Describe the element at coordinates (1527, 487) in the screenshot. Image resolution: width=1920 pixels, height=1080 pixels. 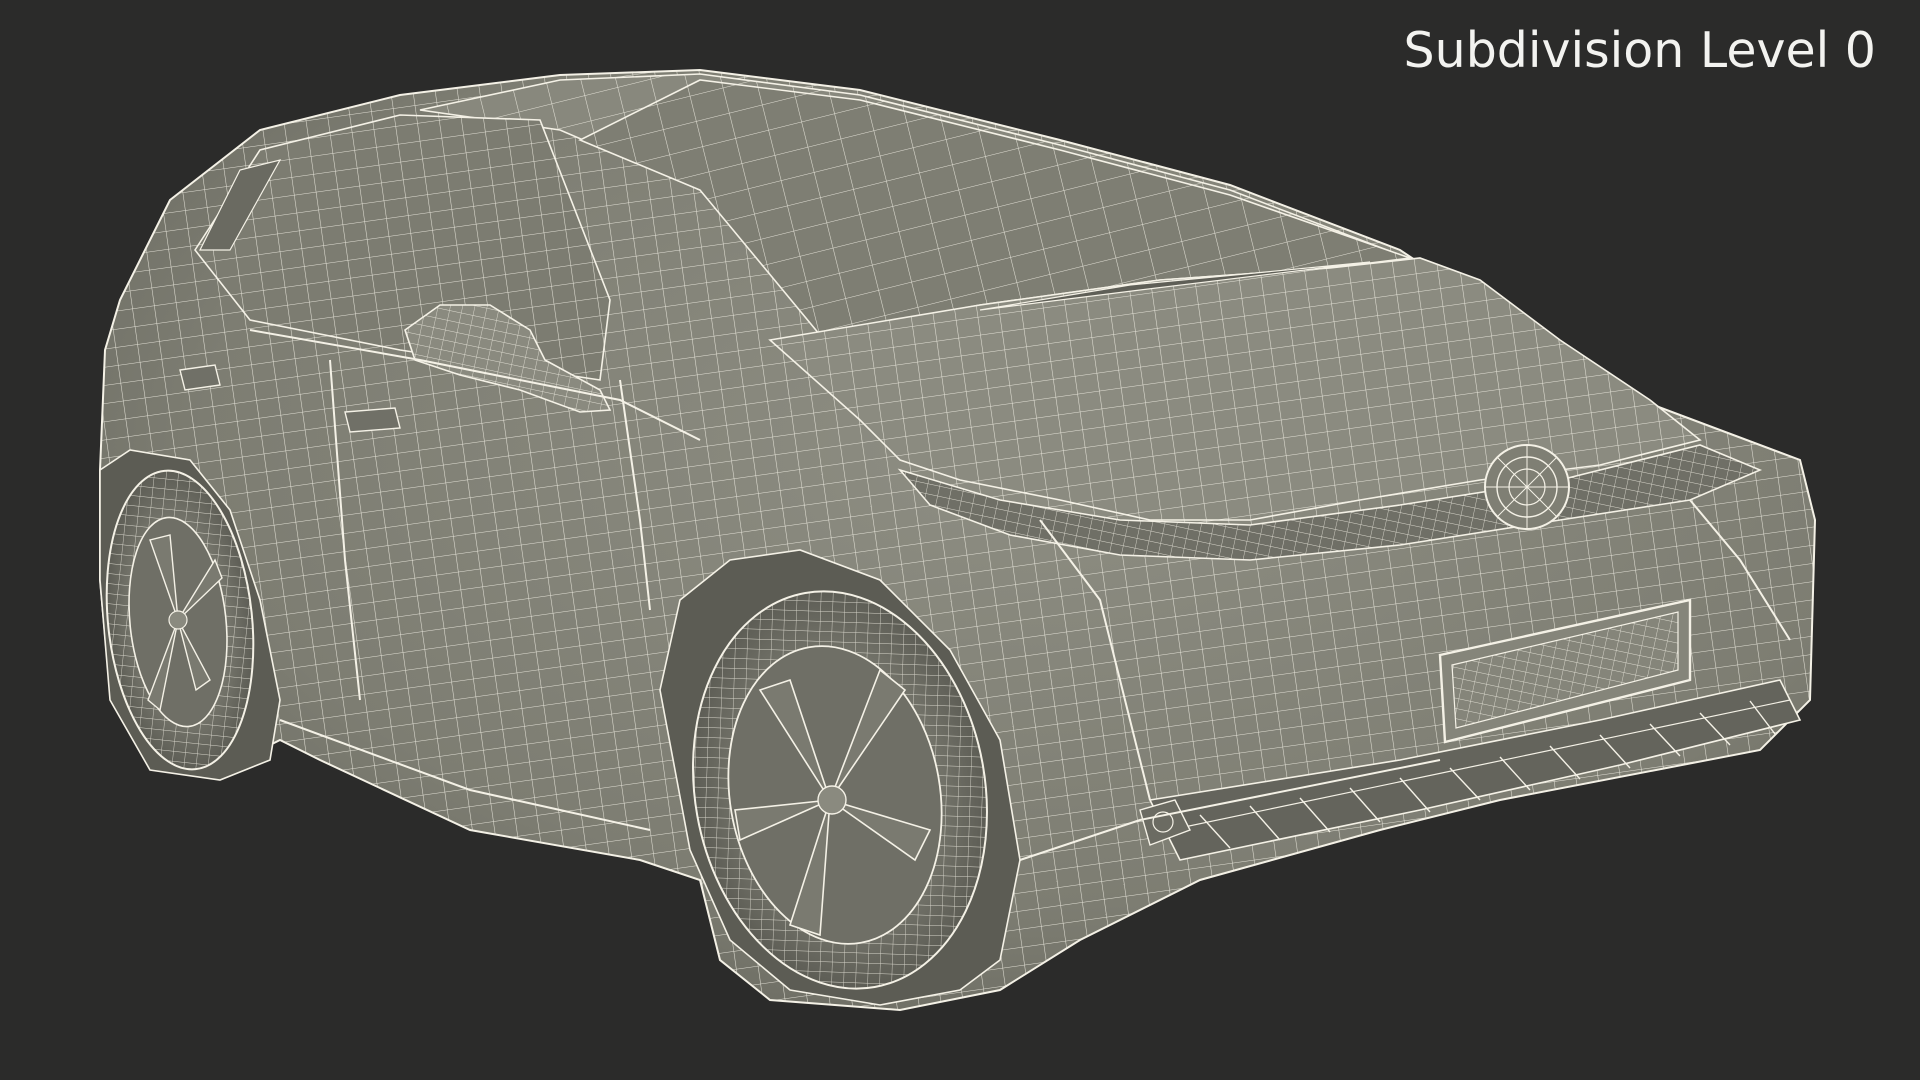
I see `emblem-icon` at that location.